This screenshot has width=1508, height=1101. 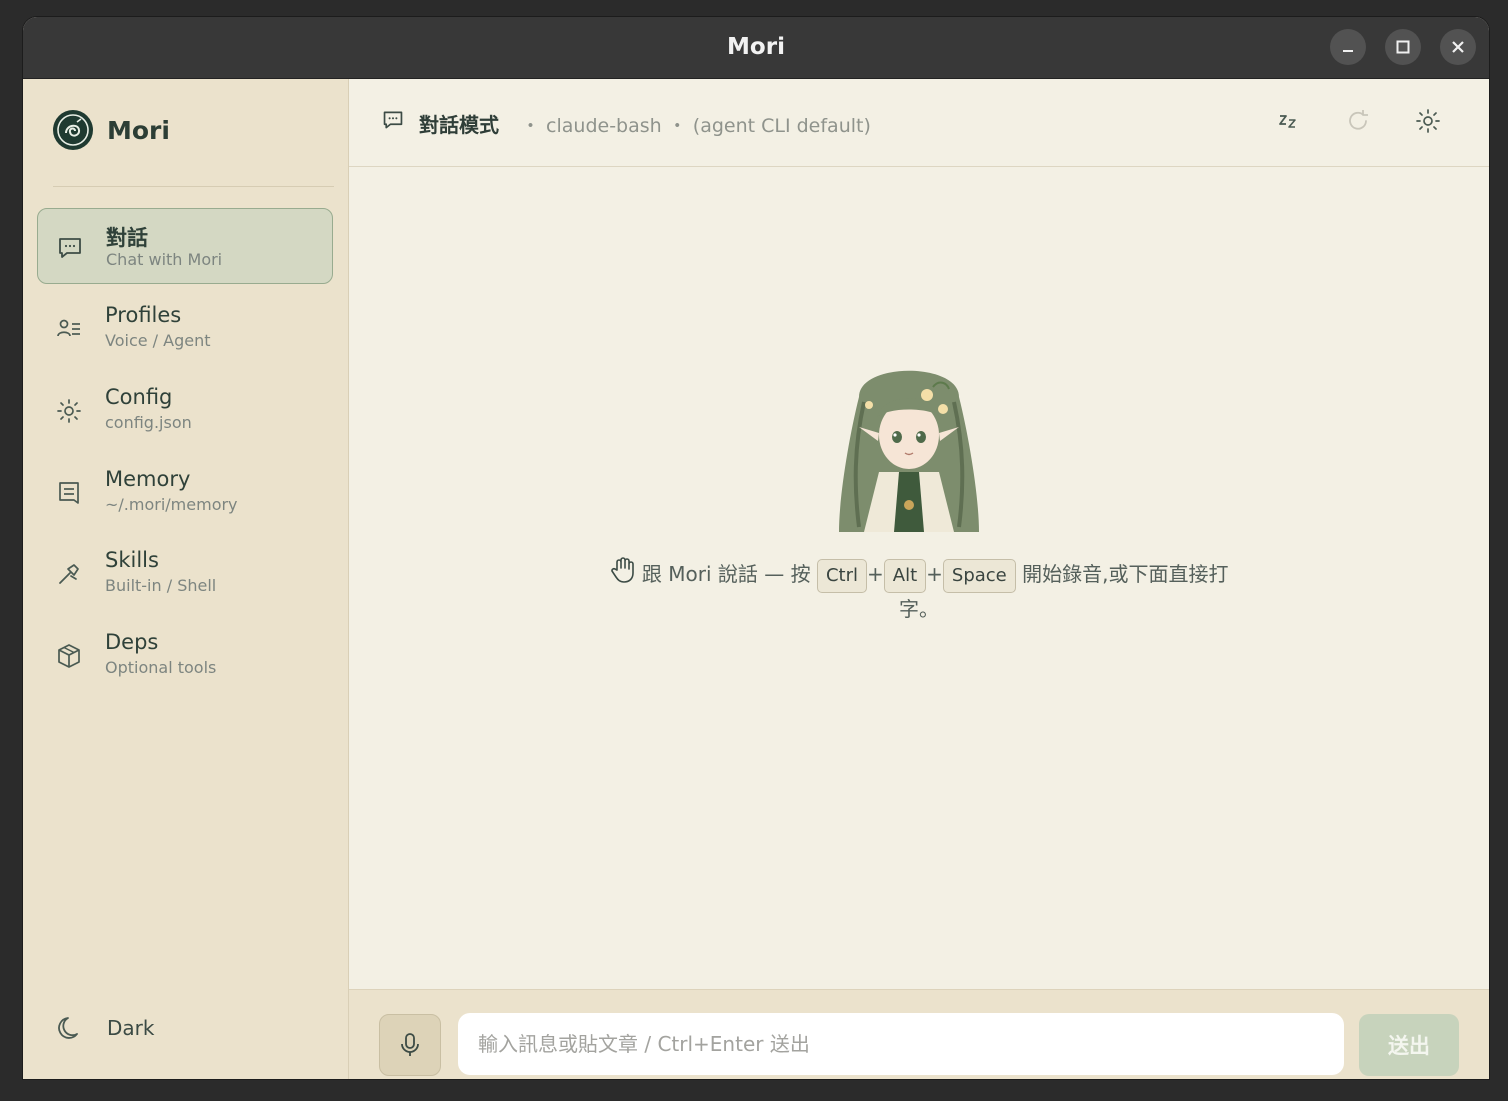 What do you see at coordinates (127, 238) in the screenshot?
I see `sidebar-item-label: 對話` at bounding box center [127, 238].